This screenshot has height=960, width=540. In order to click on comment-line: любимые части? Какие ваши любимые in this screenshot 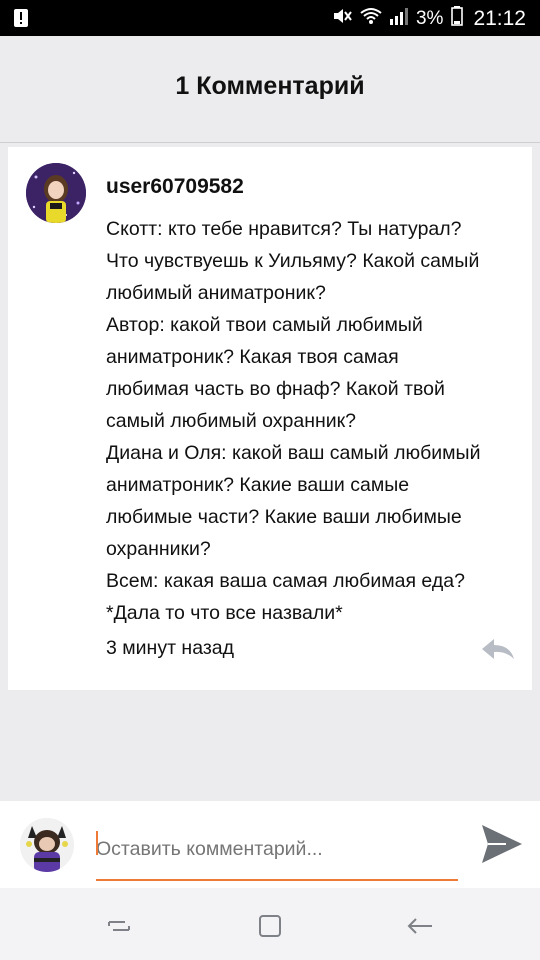, I will do `click(284, 517)`.